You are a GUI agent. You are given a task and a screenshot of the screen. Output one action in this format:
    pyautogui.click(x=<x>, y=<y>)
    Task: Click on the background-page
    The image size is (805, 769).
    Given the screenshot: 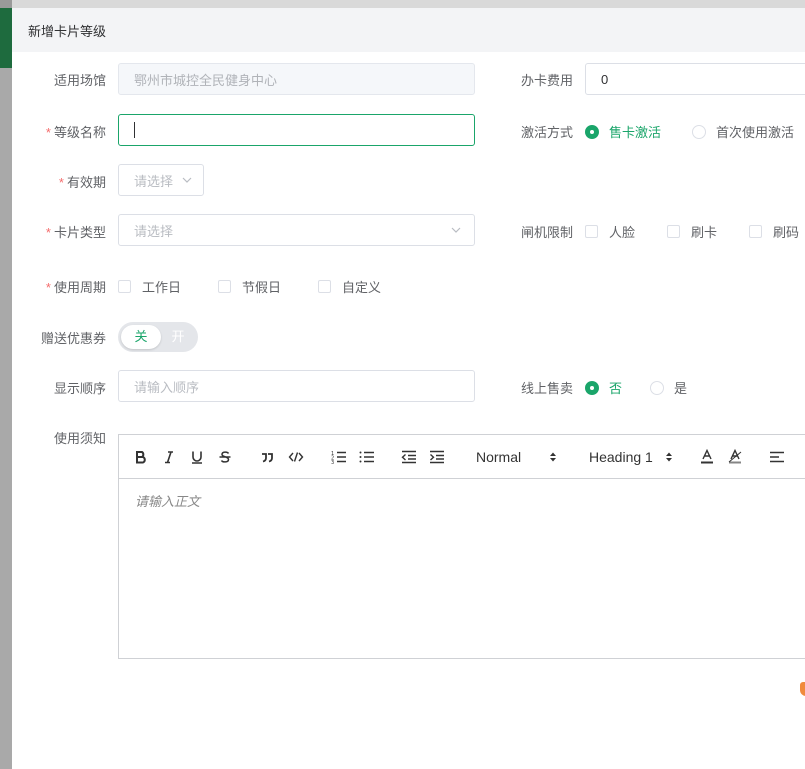 What is the action you would take?
    pyautogui.click(x=6, y=384)
    